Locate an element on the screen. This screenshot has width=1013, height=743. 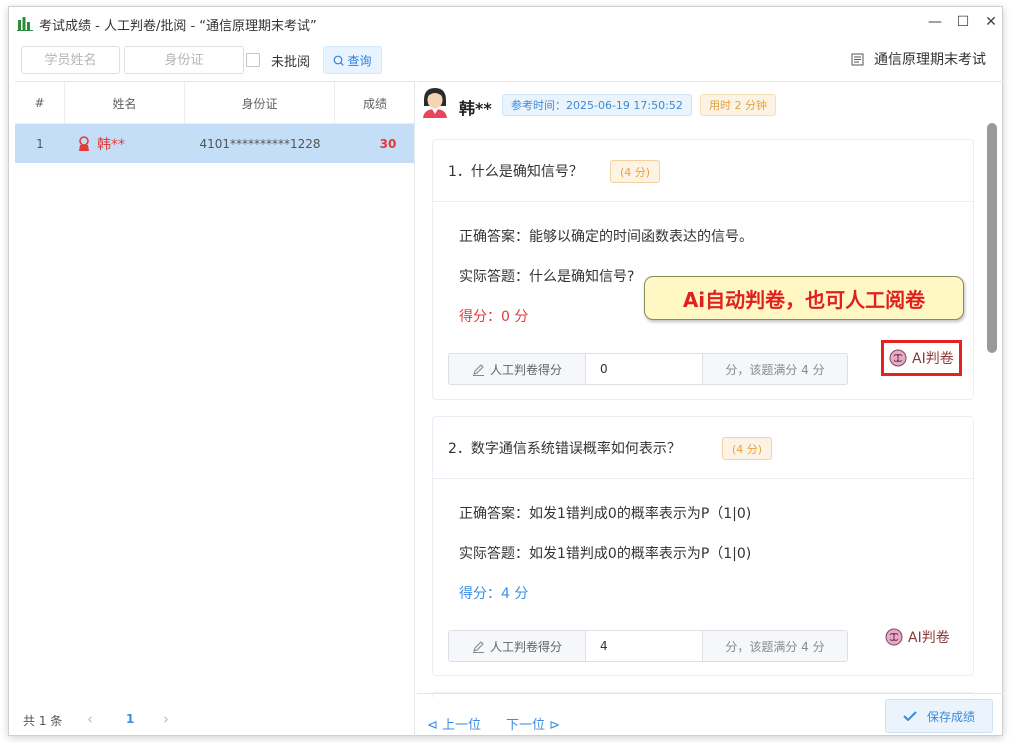
actual-answer: 实际答题：如发1错判成0的概率表示为P（1|0) is located at coordinates (605, 554).